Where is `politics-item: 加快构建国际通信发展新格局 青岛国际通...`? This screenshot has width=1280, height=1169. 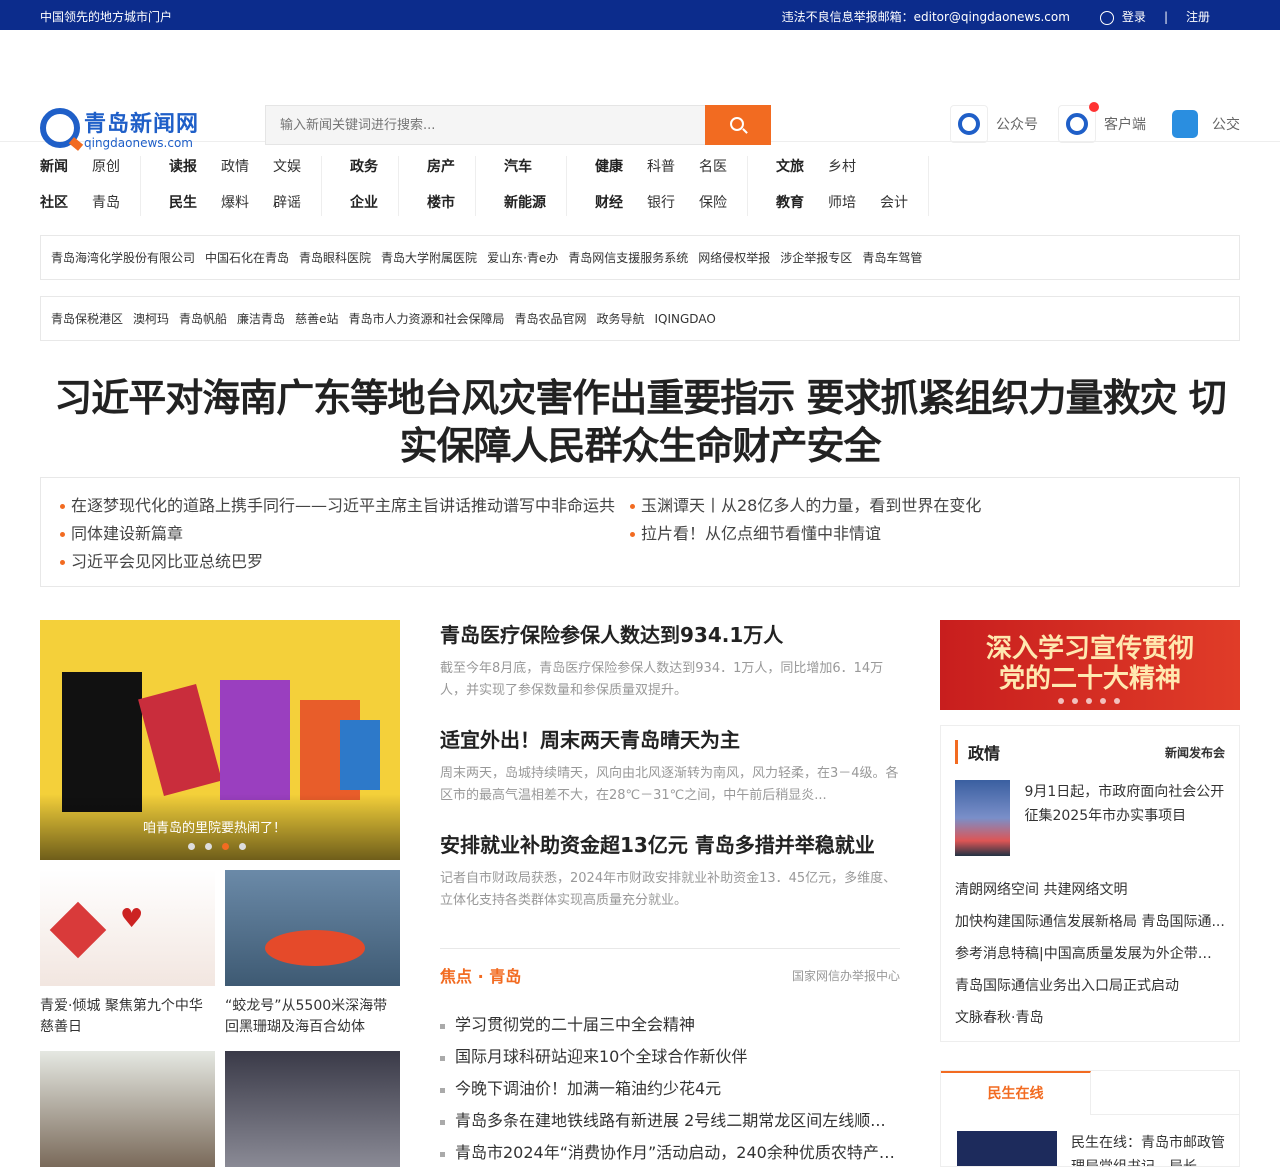 politics-item: 加快构建国际通信发展新格局 青岛国际通... is located at coordinates (1090, 922).